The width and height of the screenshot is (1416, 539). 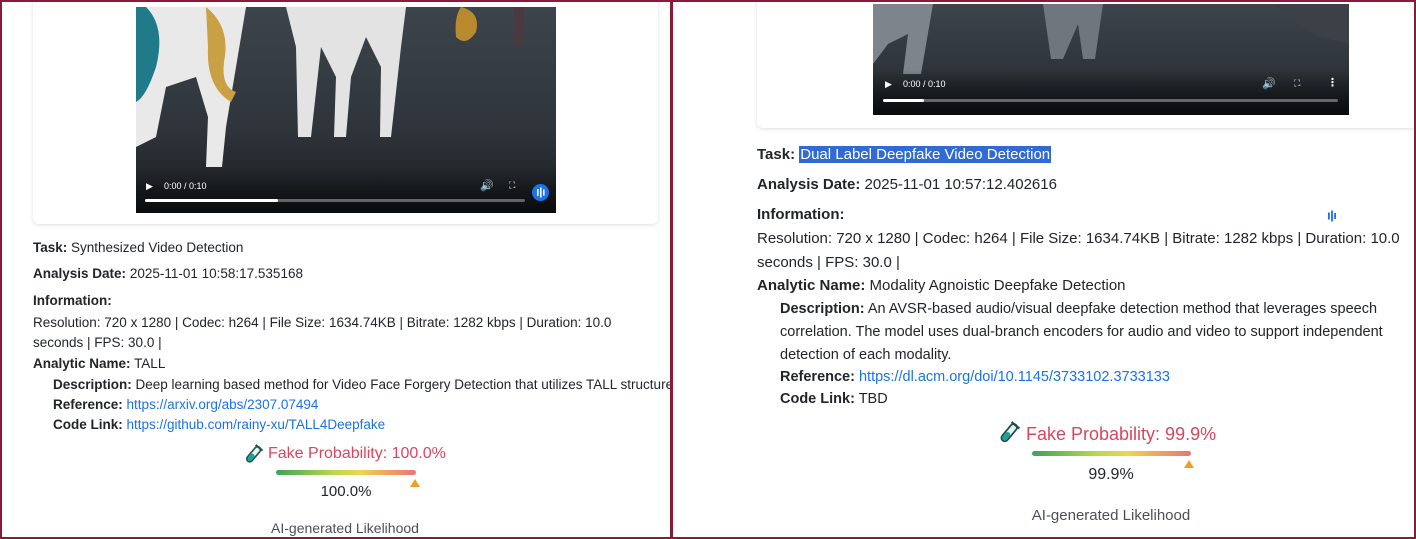 I want to click on more-icon: ⋮, so click(x=1332, y=83).